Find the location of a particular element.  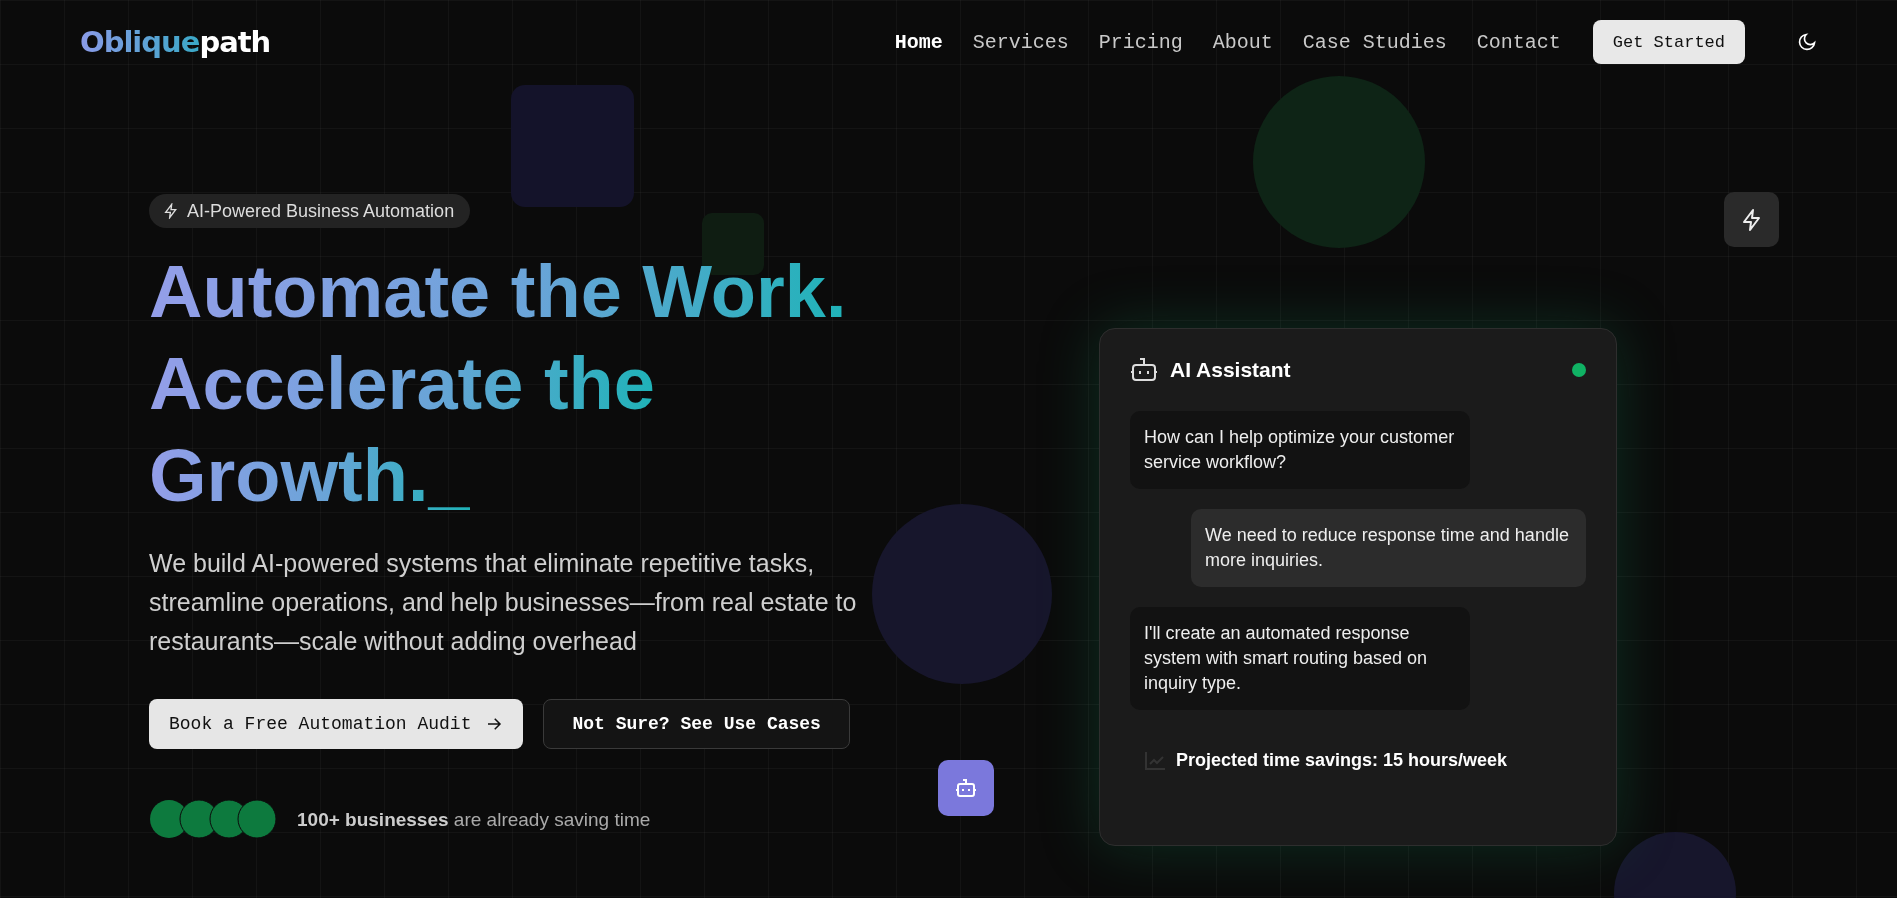

chart-icon is located at coordinates (1155, 760).